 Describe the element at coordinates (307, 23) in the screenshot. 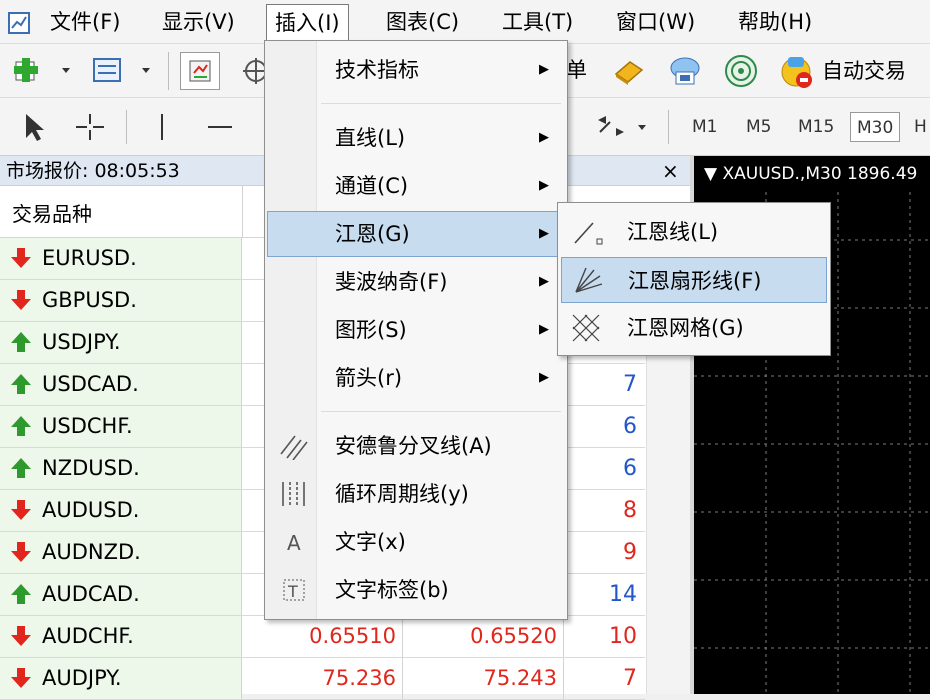

I see `menu-insert: 插入(I)` at that location.